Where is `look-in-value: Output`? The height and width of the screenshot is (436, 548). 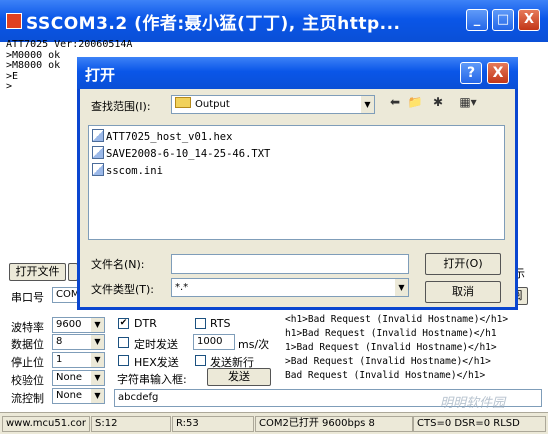 look-in-value: Output is located at coordinates (212, 104).